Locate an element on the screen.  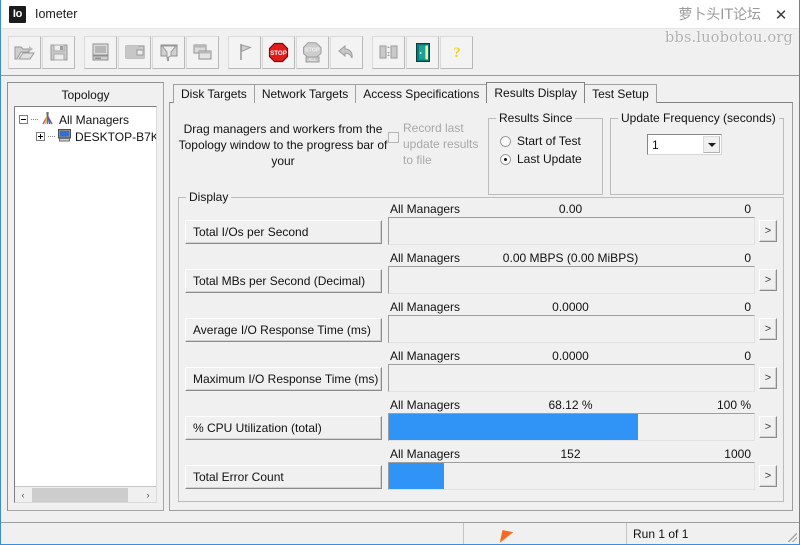
display-metric-button: Total I/Os per Second is located at coordinates (283, 232).